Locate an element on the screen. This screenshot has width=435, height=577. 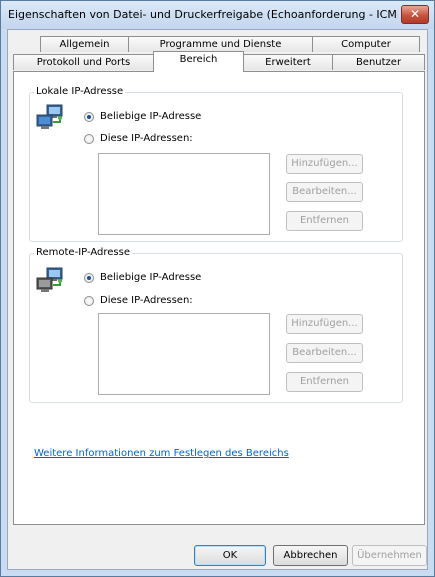
tab-benutzer: Benutzer is located at coordinates (378, 62).